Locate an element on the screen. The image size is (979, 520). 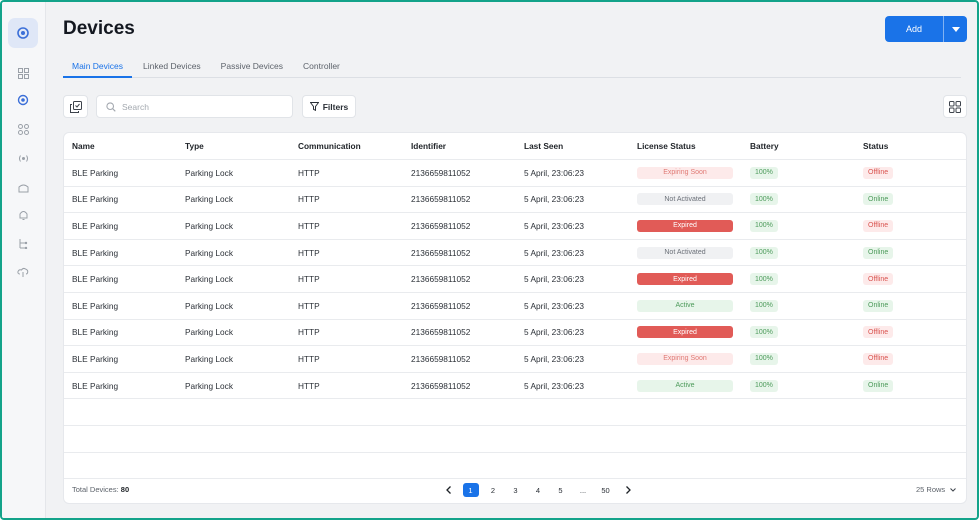
status-badge: Online is located at coordinates (878, 305).